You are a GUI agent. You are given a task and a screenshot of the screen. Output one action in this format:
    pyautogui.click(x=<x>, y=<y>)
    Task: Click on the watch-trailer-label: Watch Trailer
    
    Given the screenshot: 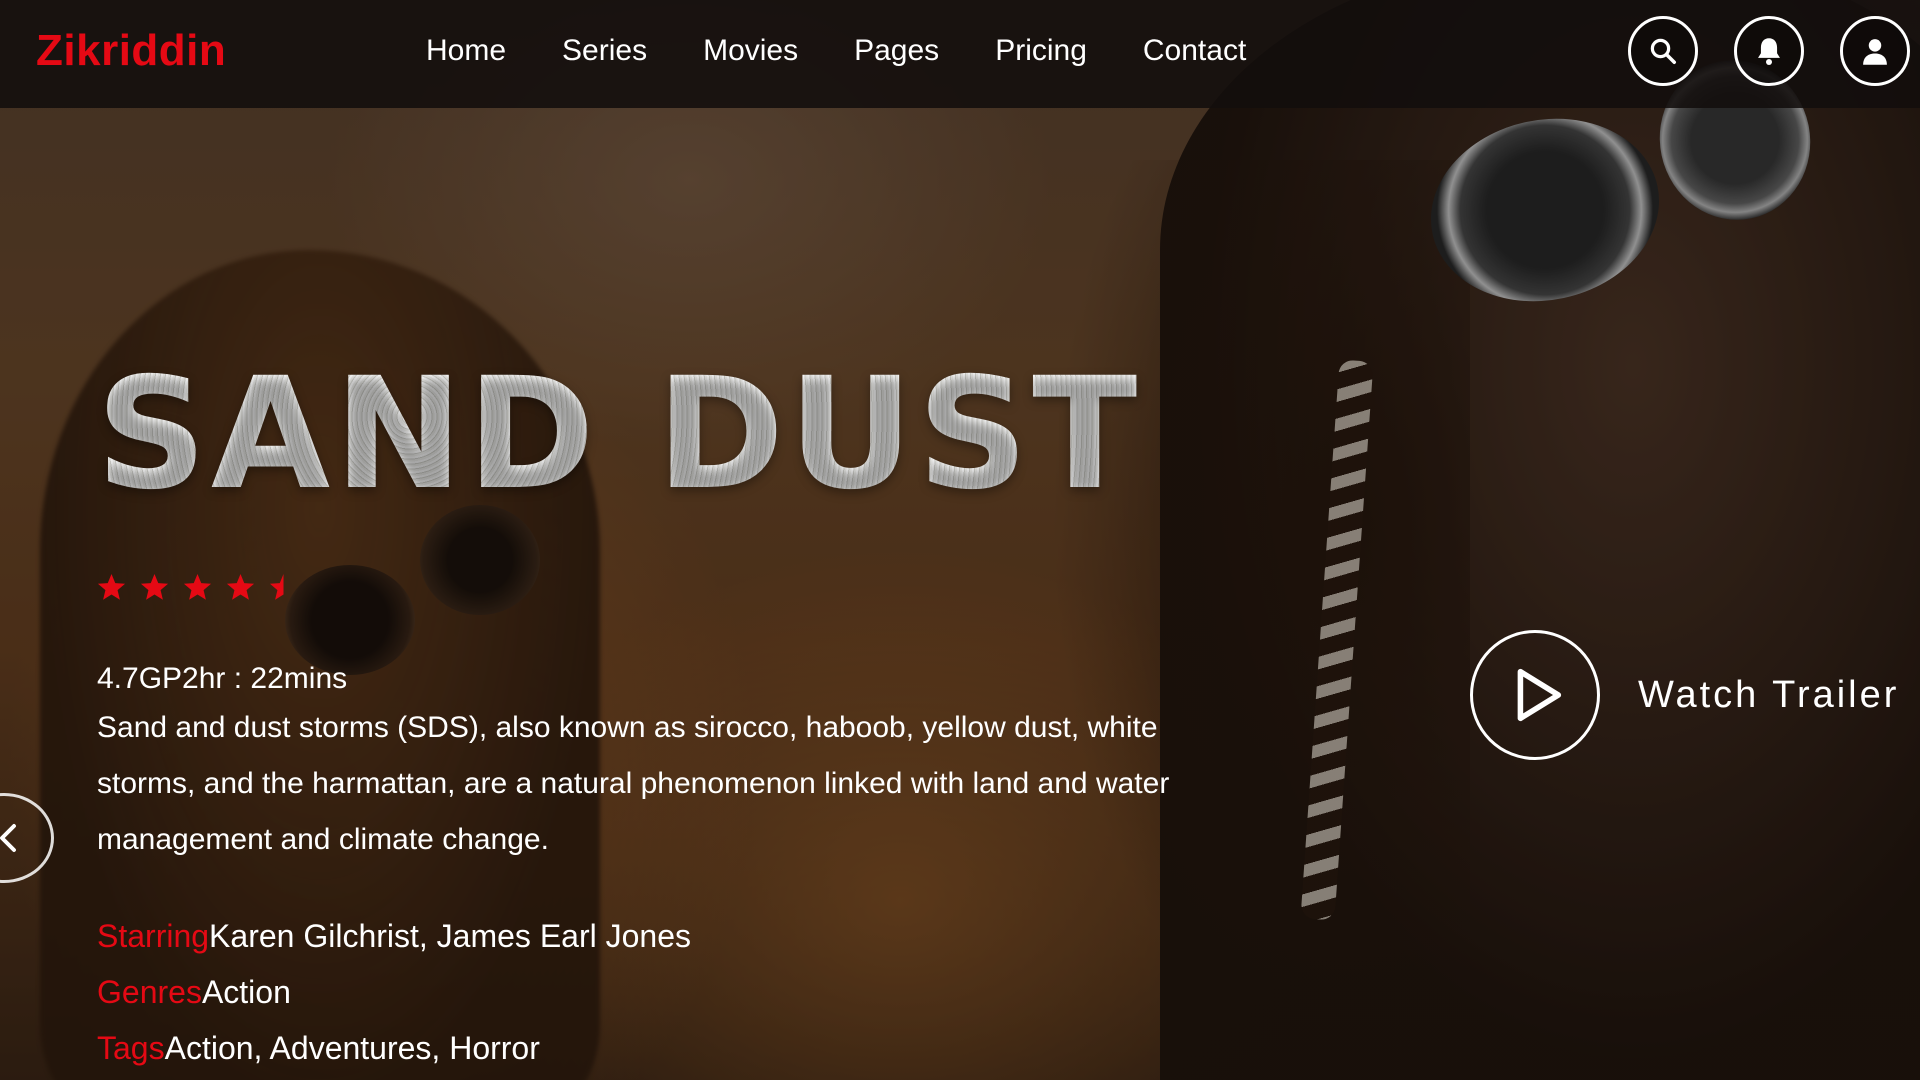 What is the action you would take?
    pyautogui.click(x=1769, y=694)
    